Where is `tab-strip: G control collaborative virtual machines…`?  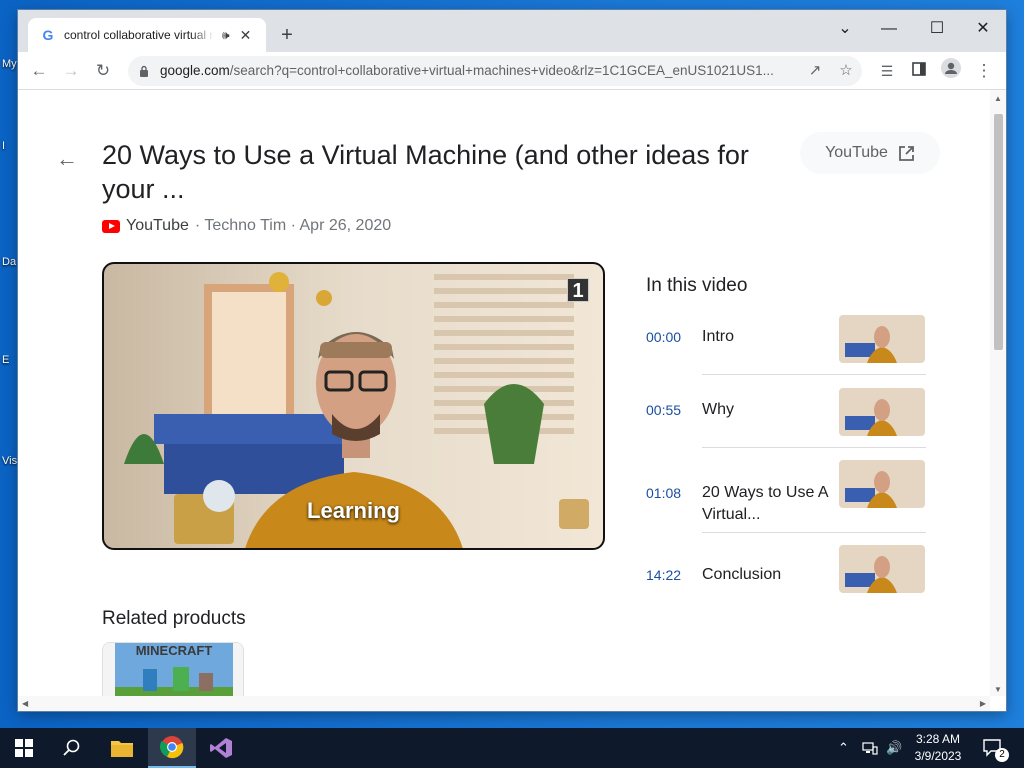
tab-strip: G control collaborative virtual machines… is located at coordinates (512, 31).